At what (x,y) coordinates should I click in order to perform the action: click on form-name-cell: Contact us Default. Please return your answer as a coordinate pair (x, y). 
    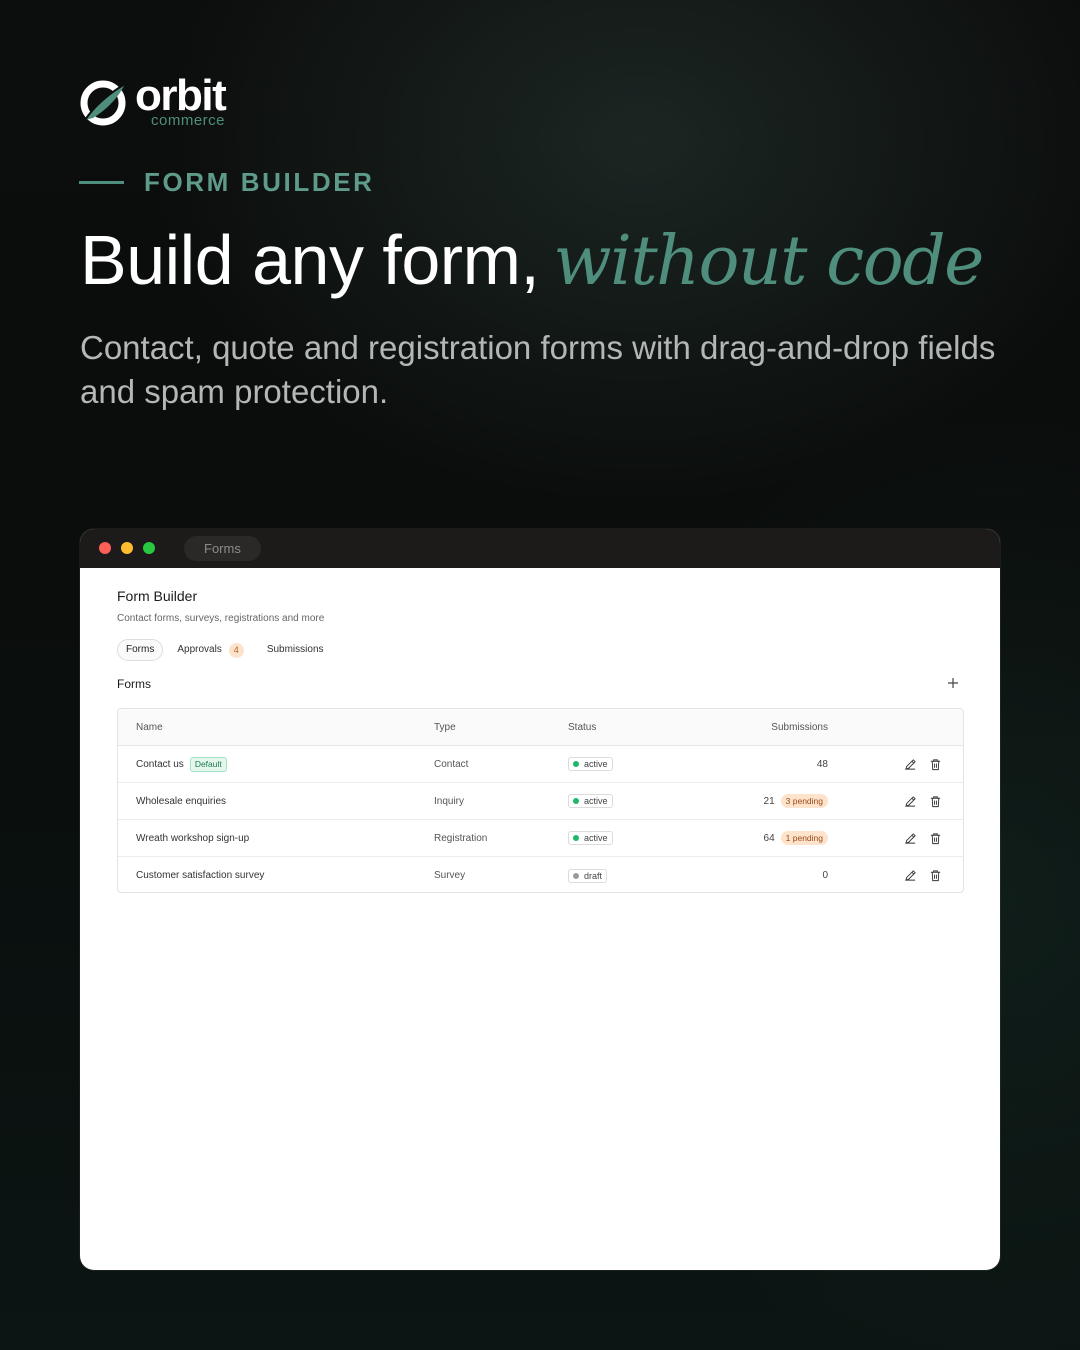
    Looking at the image, I should click on (181, 764).